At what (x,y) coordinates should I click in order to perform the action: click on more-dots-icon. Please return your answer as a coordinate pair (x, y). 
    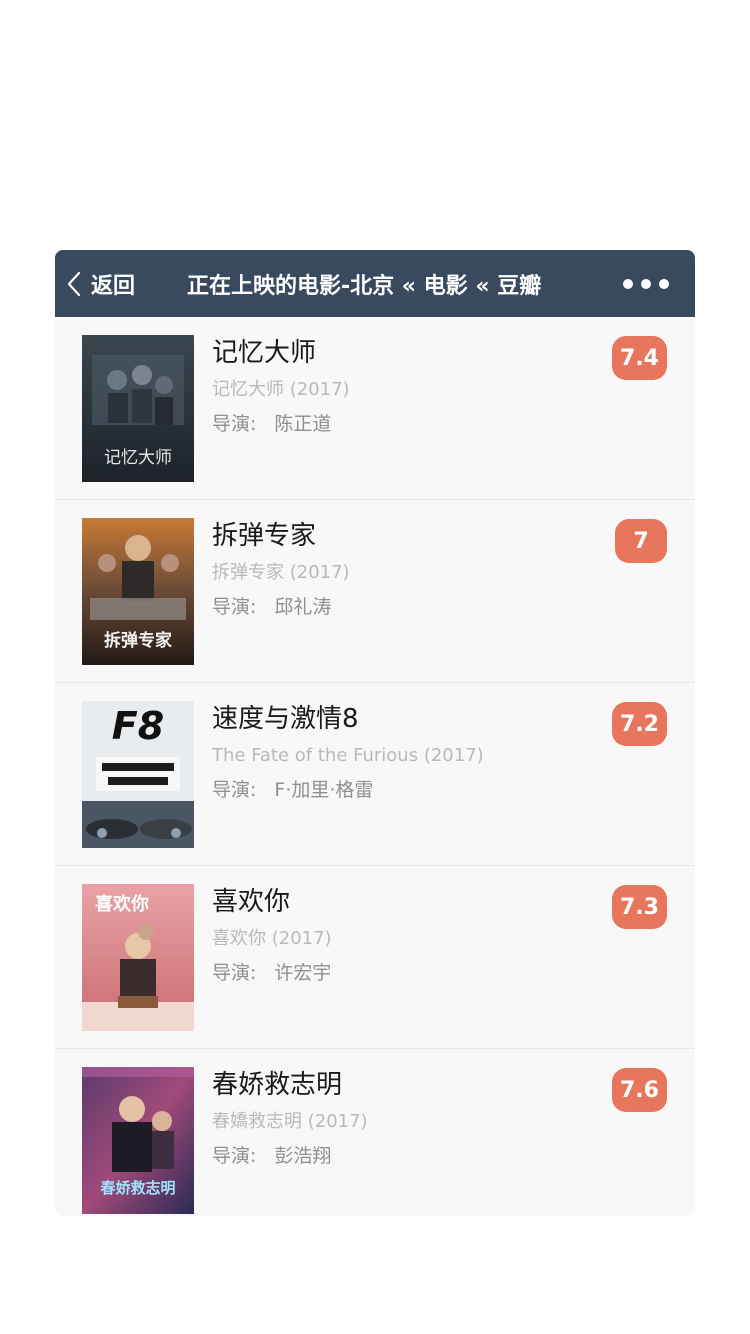
    Looking at the image, I should click on (628, 283).